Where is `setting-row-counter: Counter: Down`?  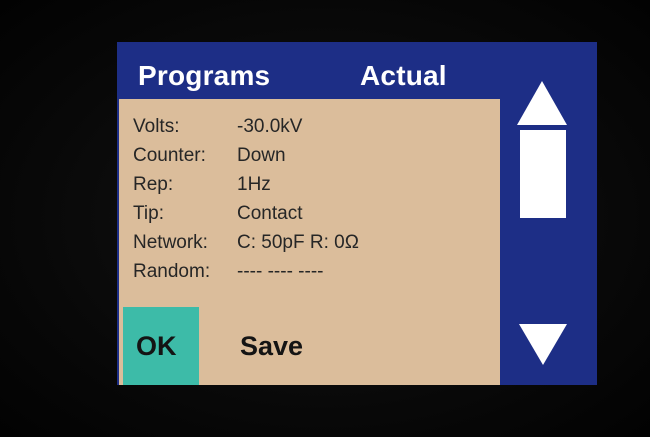 setting-row-counter: Counter: Down is located at coordinates (209, 156).